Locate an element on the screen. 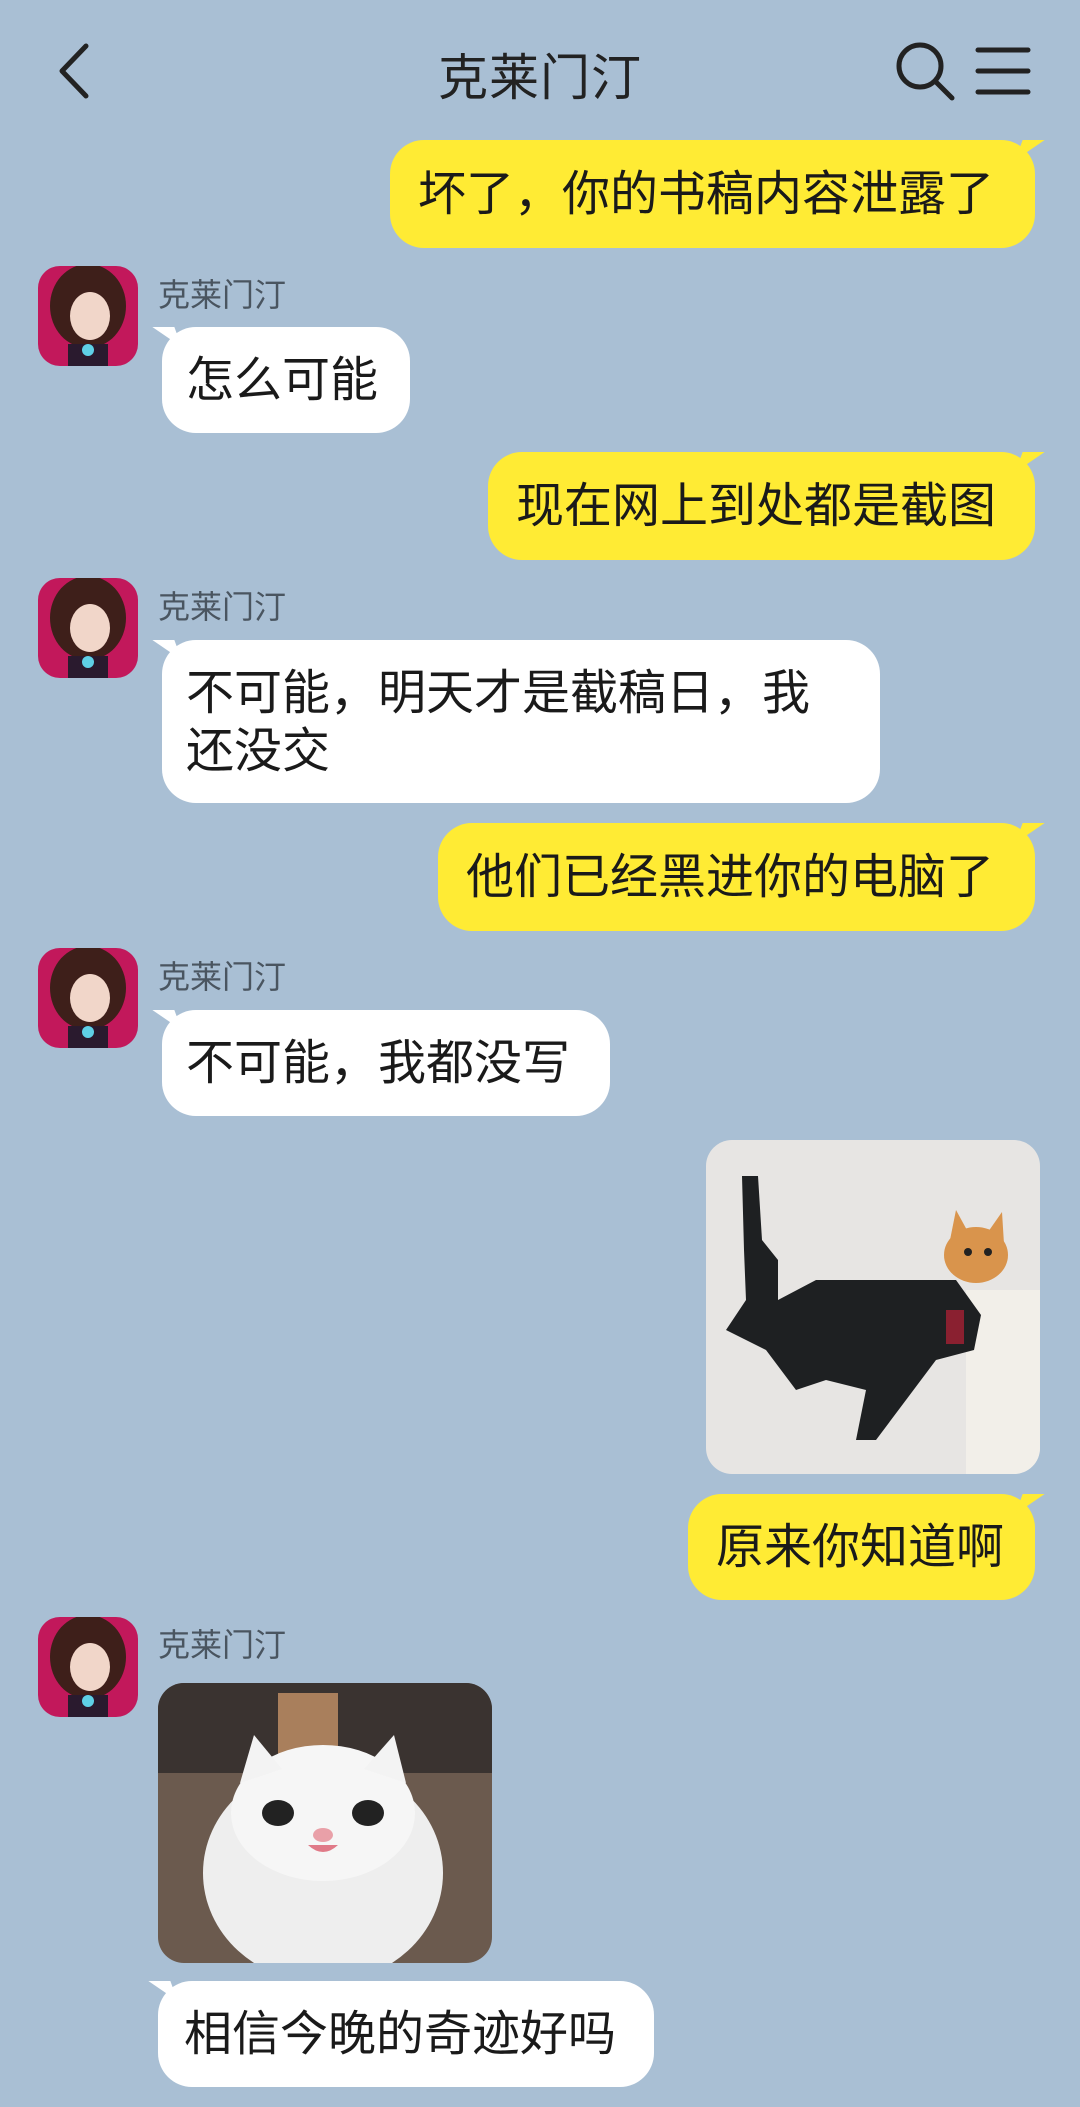 This screenshot has width=1080, height=2107. message-text-line: 还没交 is located at coordinates (258, 751).